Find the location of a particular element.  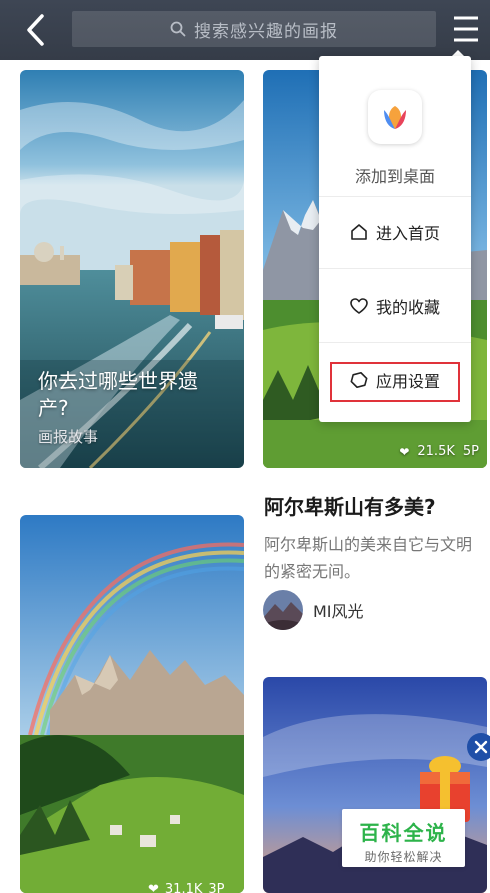

avatar-image is located at coordinates (283, 610).